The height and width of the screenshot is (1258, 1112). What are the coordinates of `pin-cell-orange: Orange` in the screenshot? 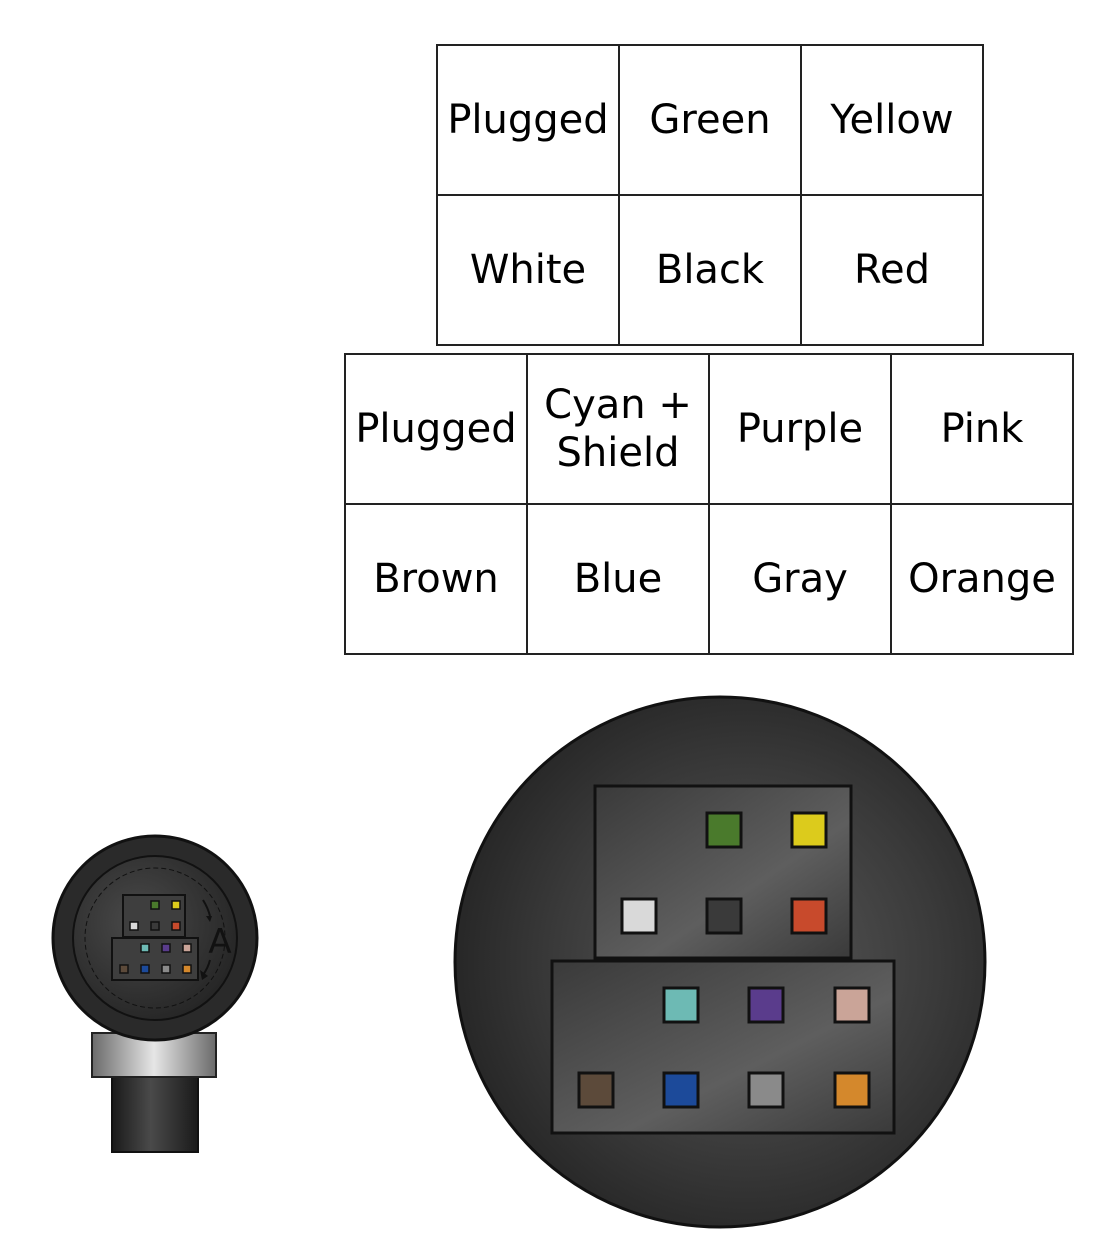 It's located at (982, 579).